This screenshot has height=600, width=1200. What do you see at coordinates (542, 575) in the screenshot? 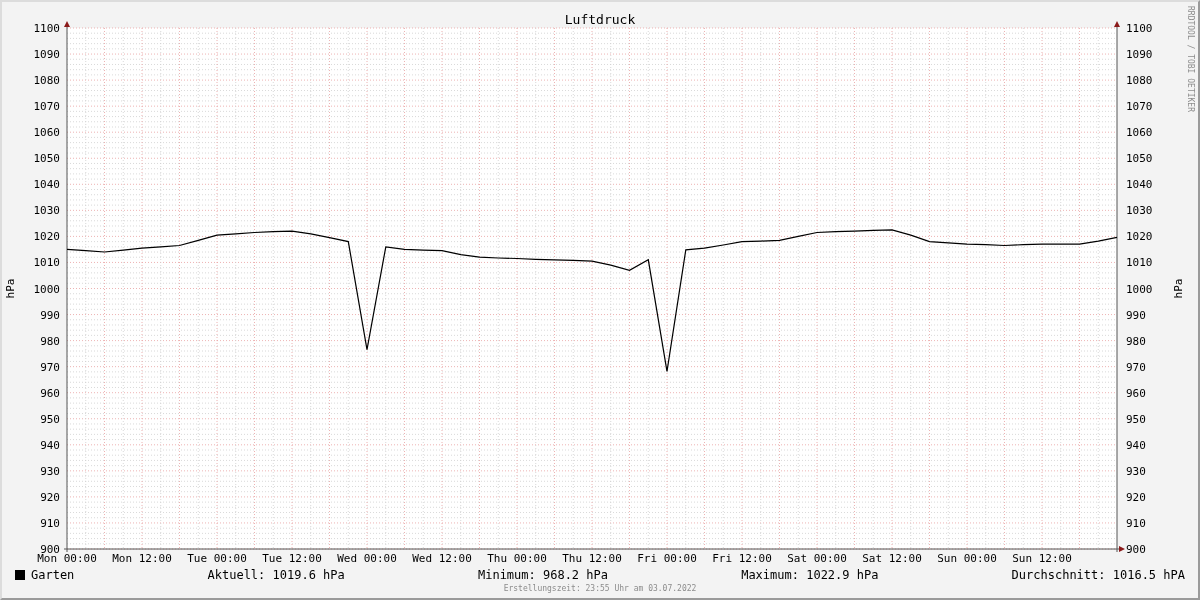
I see `legend-stat: Minimum: 968.2 hPa` at bounding box center [542, 575].